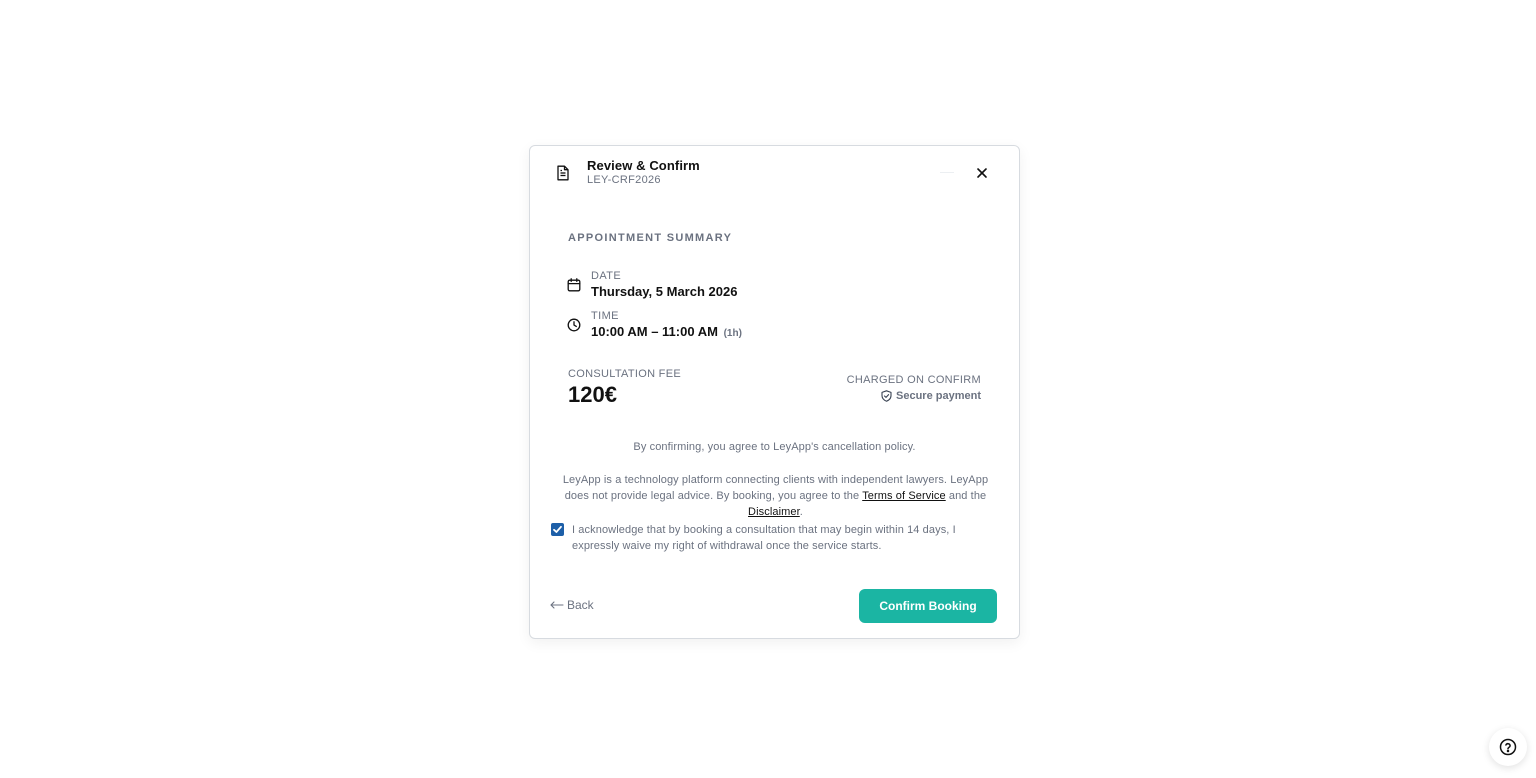 The width and height of the screenshot is (1536, 778). Describe the element at coordinates (913, 380) in the screenshot. I see `charged-on-confirm-note: CHARGED ON CONFIRM` at that location.